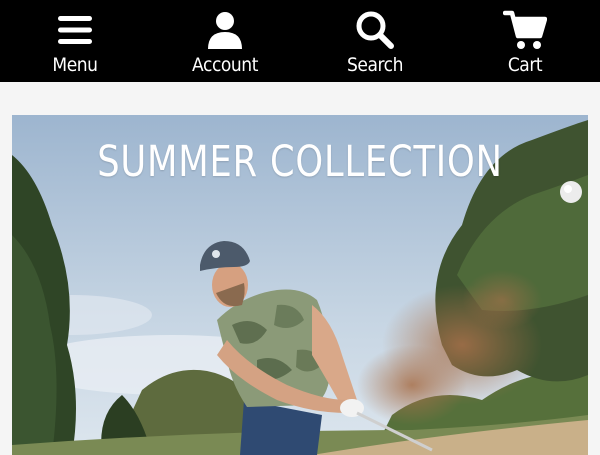  What do you see at coordinates (300, 162) in the screenshot?
I see `banner-title: SUMMER COLLECTION` at bounding box center [300, 162].